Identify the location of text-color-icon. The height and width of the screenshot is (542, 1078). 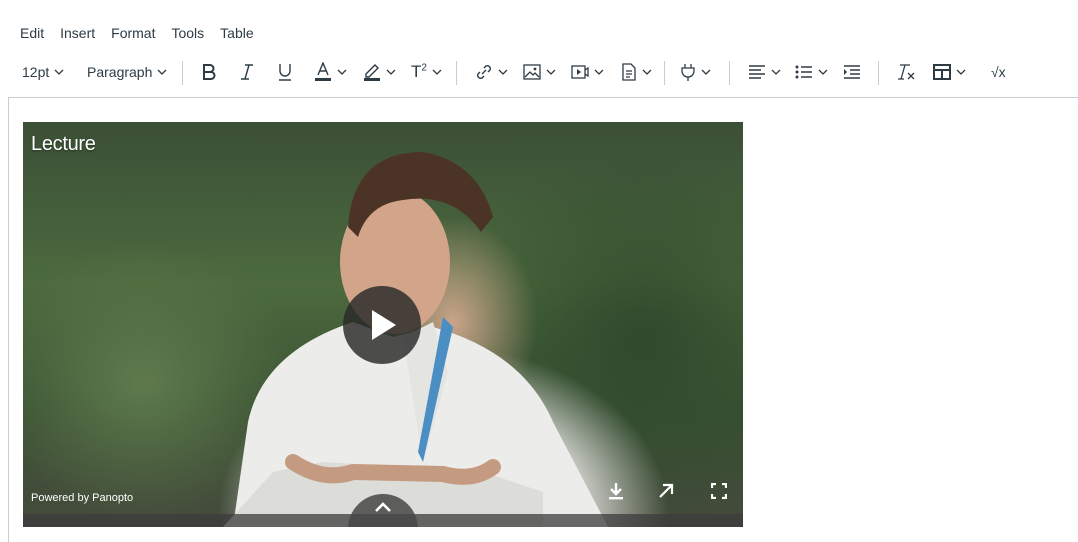
(323, 71).